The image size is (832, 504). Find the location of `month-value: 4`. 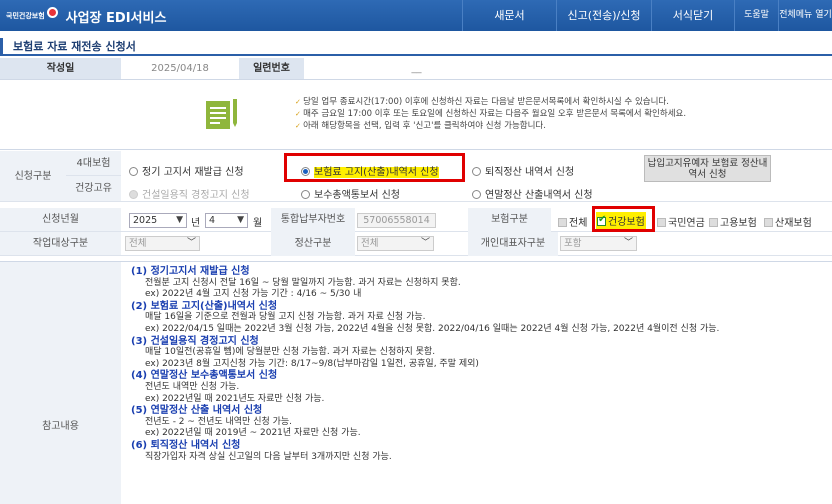

month-value: 4 is located at coordinates (212, 220).